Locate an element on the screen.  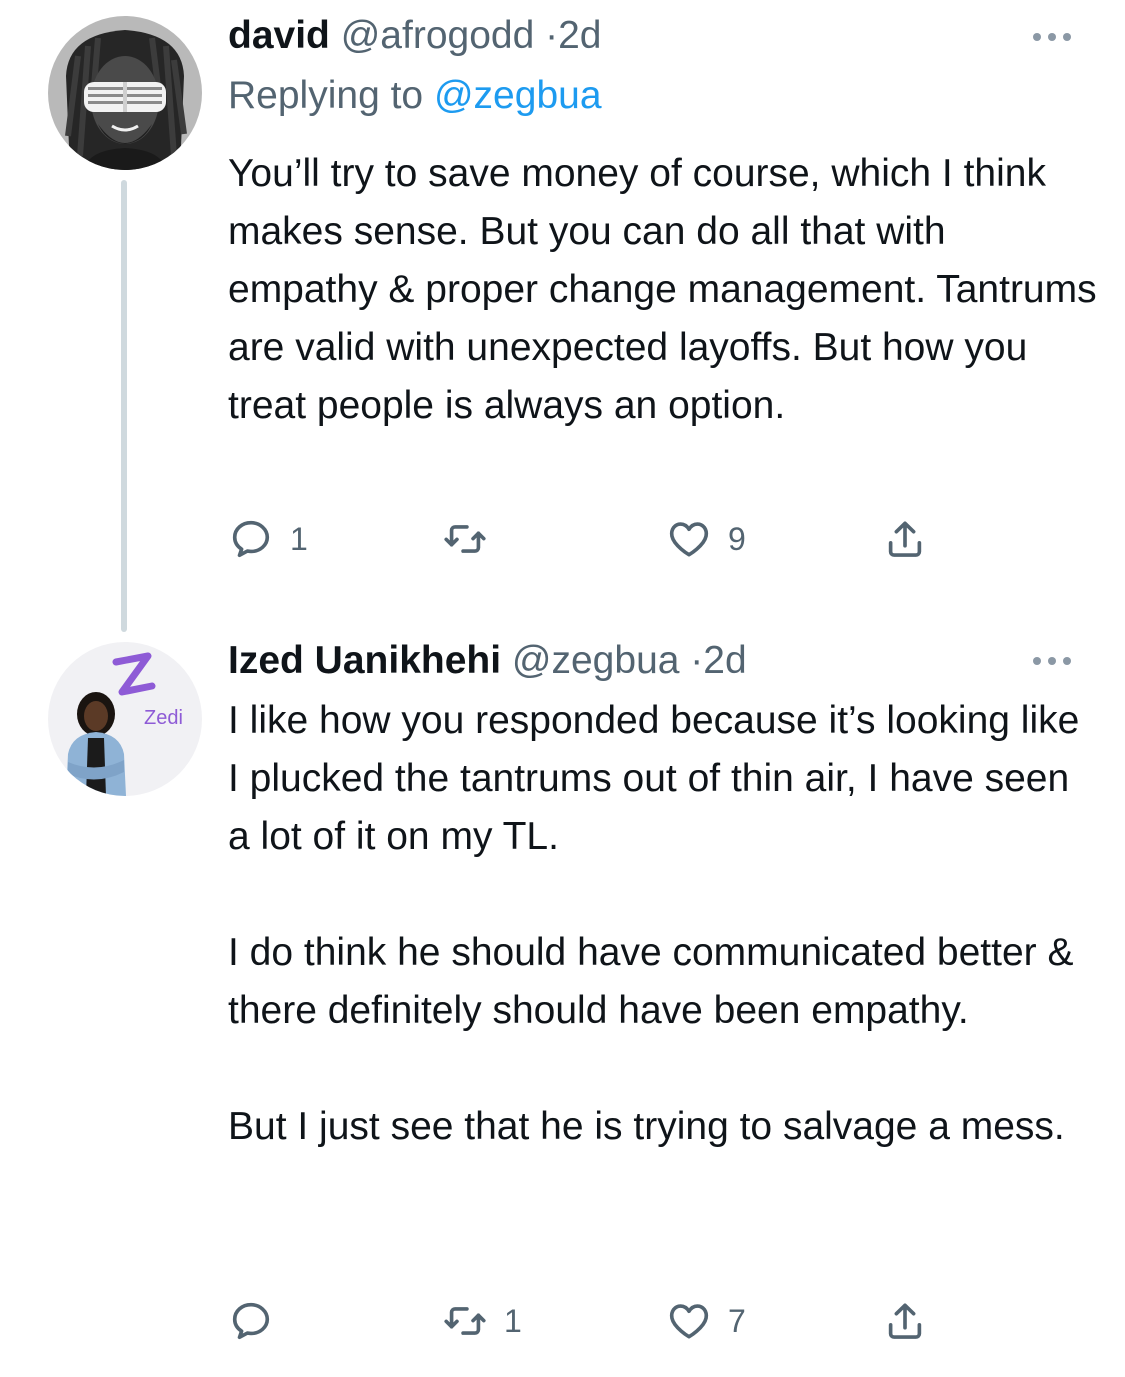
reply-count: 1 is located at coordinates (299, 538).